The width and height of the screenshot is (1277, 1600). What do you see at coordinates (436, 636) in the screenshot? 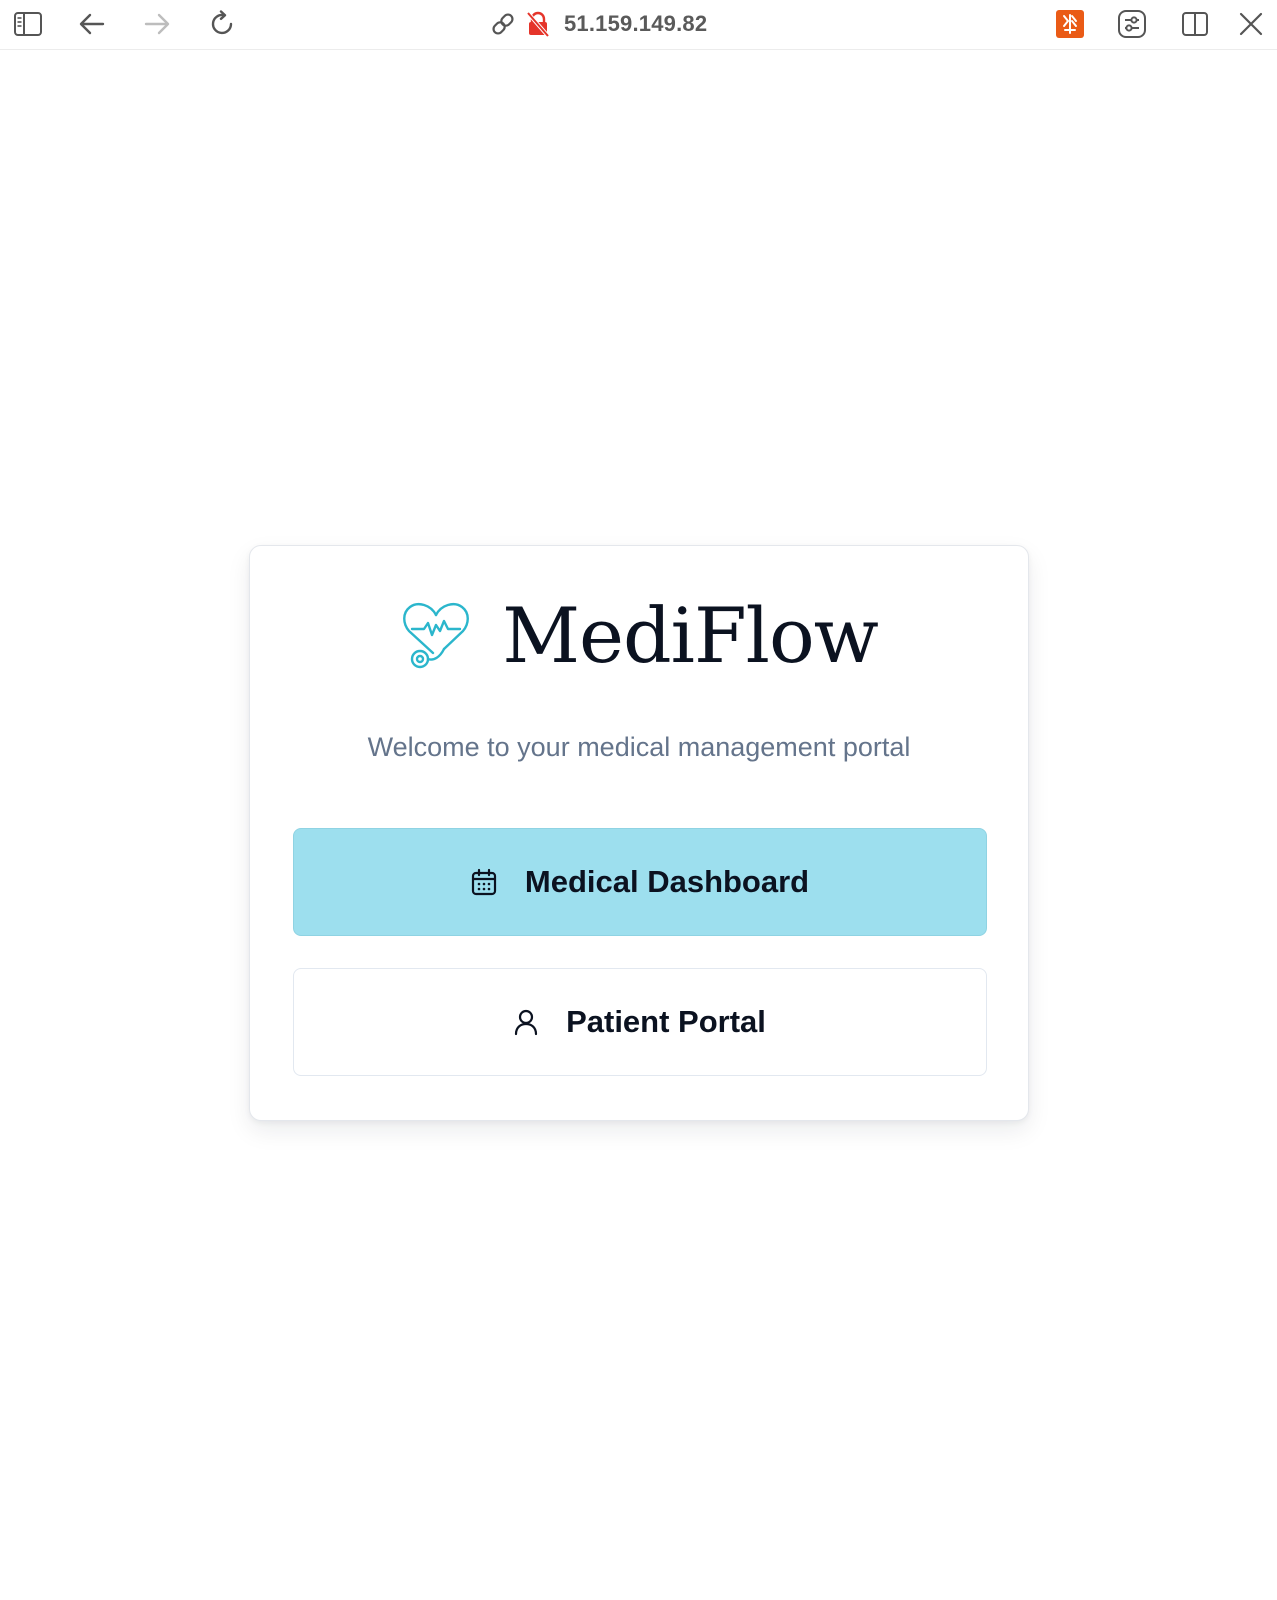
I see `stethoscope-heart-icon` at bounding box center [436, 636].